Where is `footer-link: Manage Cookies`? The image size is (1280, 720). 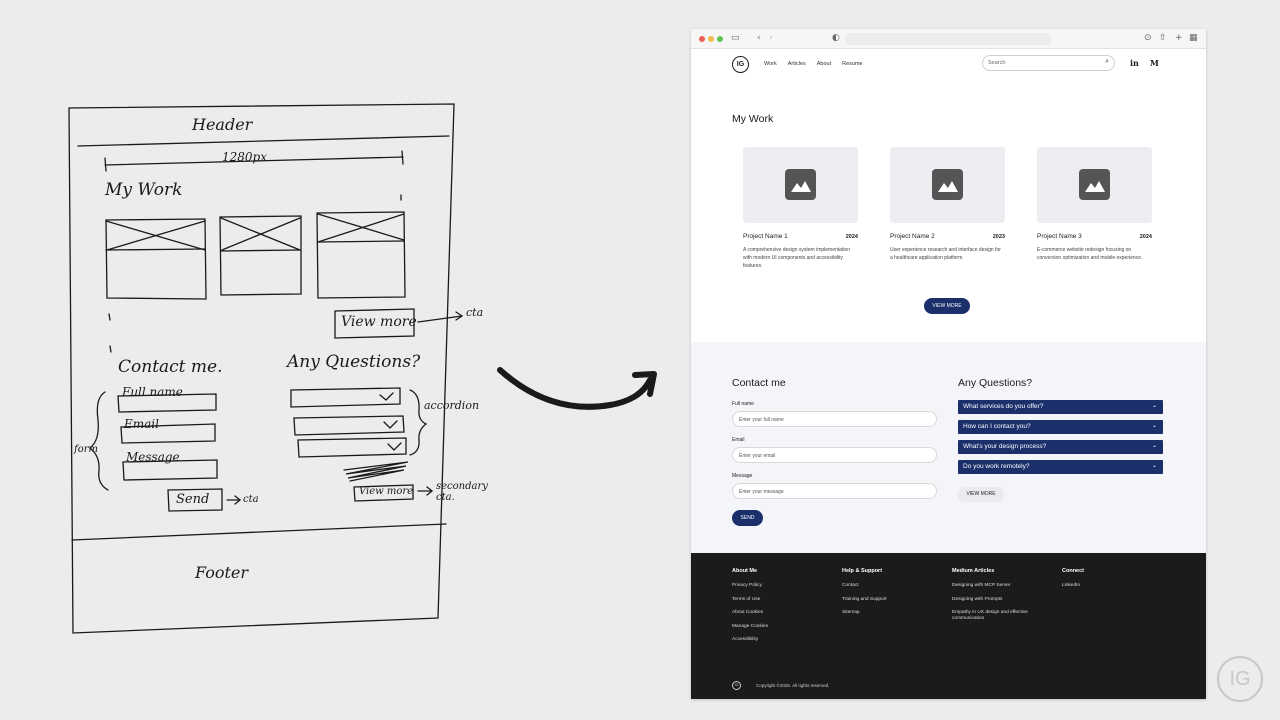
footer-link: Manage Cookies is located at coordinates (774, 627).